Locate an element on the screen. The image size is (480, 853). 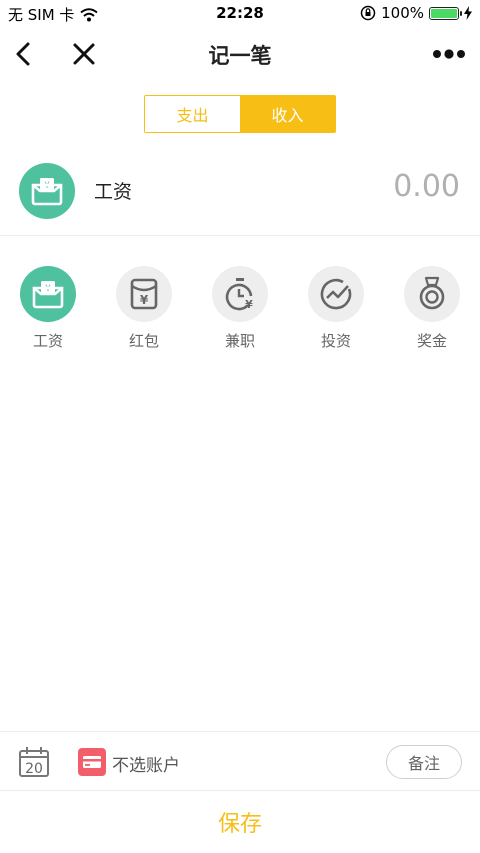
selected-category-label: 工资 is located at coordinates (113, 192).